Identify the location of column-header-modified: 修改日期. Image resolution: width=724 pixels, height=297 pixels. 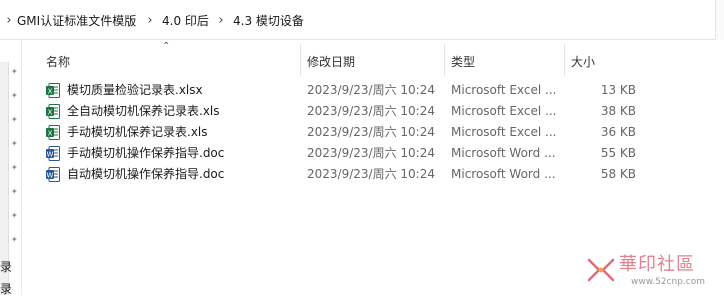
(331, 62).